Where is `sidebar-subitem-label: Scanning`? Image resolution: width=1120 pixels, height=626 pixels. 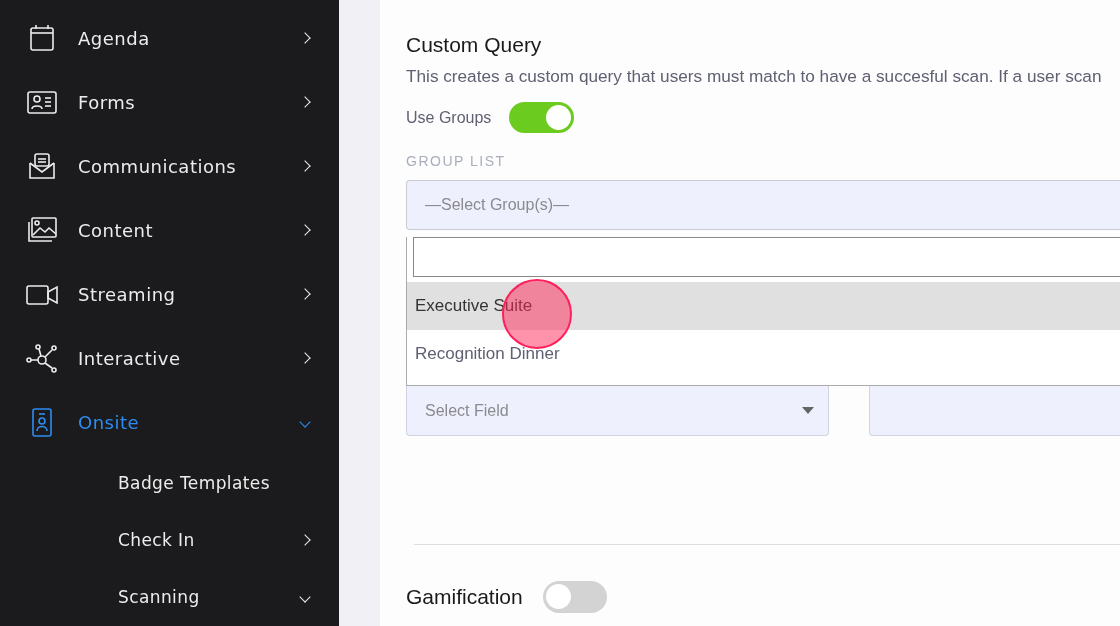 sidebar-subitem-label: Scanning is located at coordinates (159, 596).